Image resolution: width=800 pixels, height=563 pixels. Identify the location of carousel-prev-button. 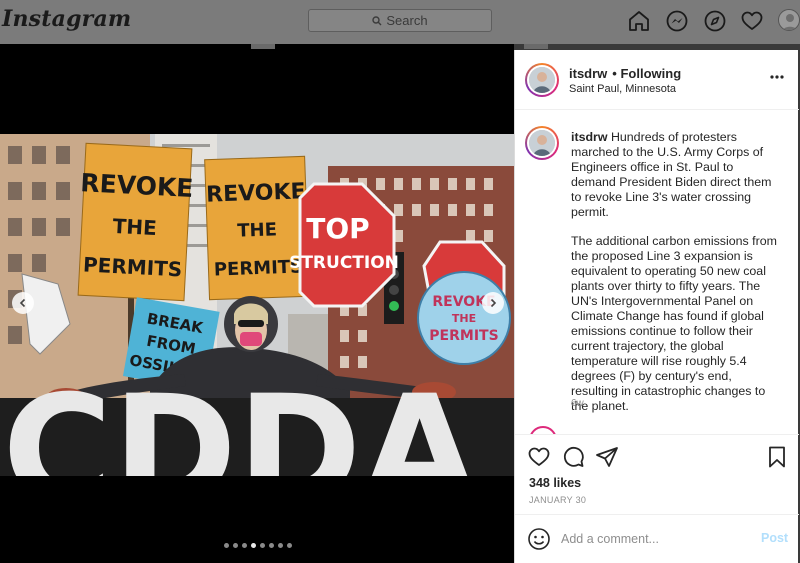
(23, 303).